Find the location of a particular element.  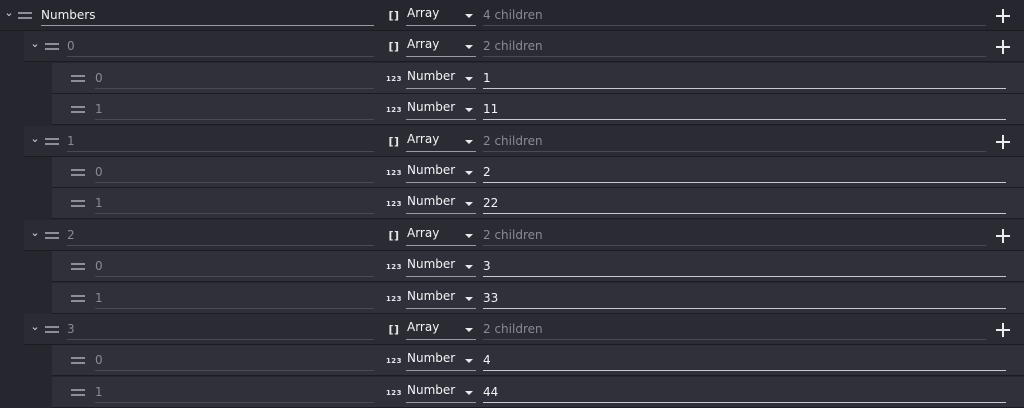

value-field: 33 is located at coordinates (744, 297).